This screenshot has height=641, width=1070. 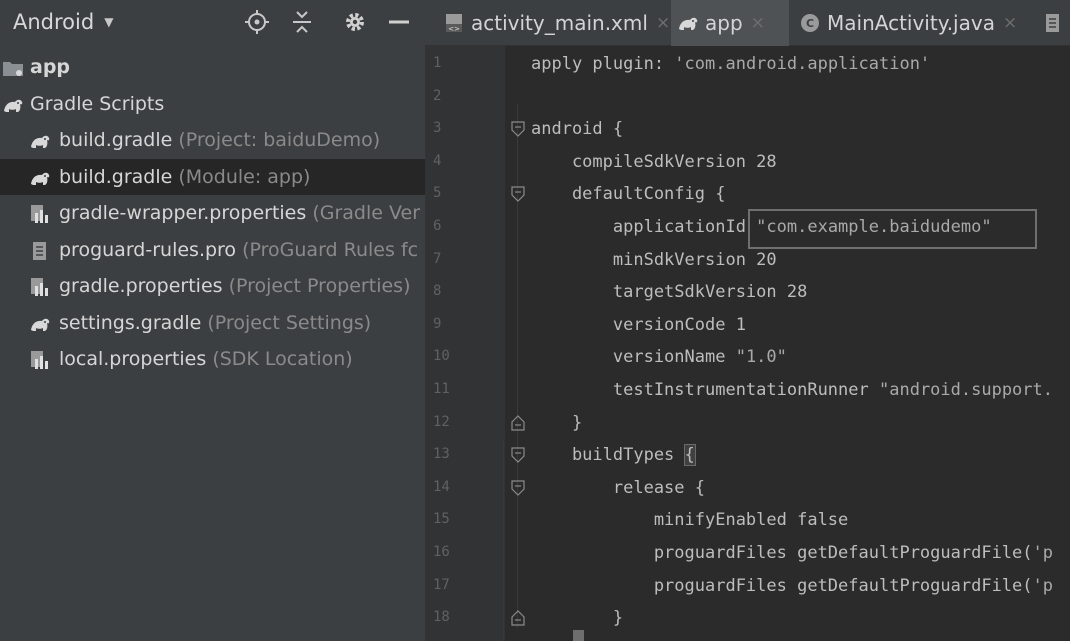 What do you see at coordinates (399, 22) in the screenshot?
I see `minimize-icon` at bounding box center [399, 22].